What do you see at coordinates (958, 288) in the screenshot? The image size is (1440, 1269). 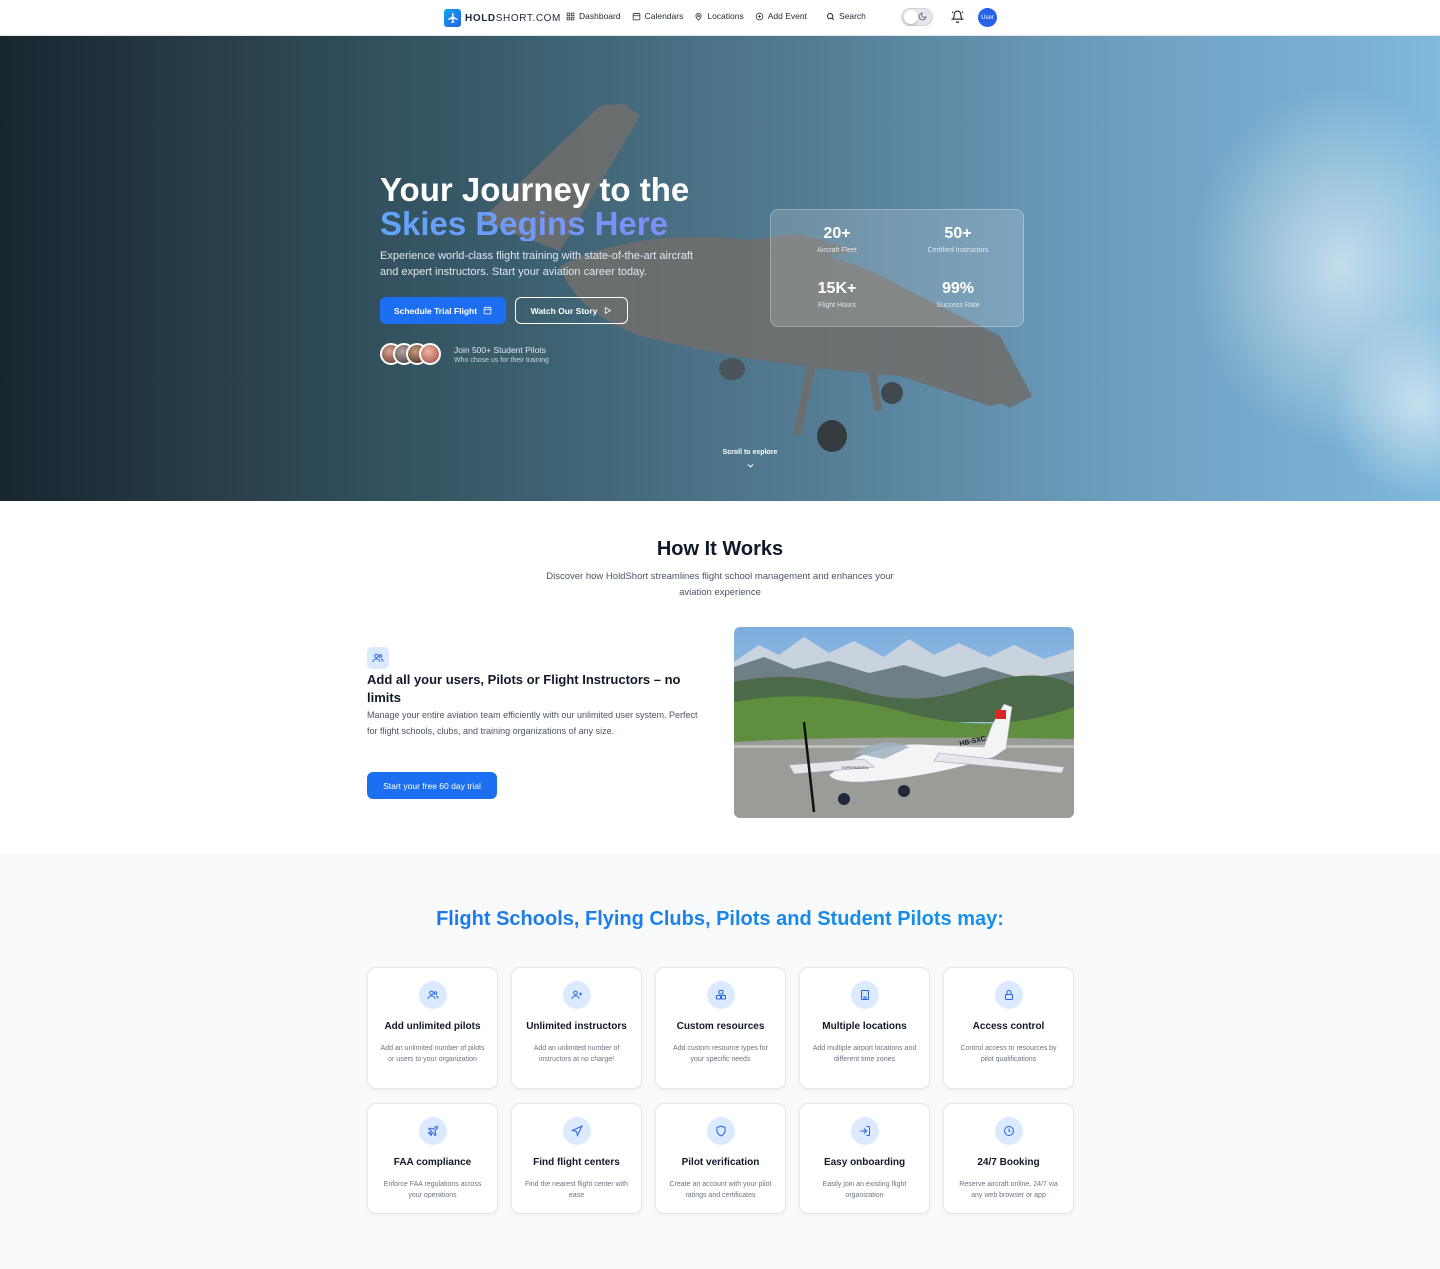 I see `stat-value: 99%` at bounding box center [958, 288].